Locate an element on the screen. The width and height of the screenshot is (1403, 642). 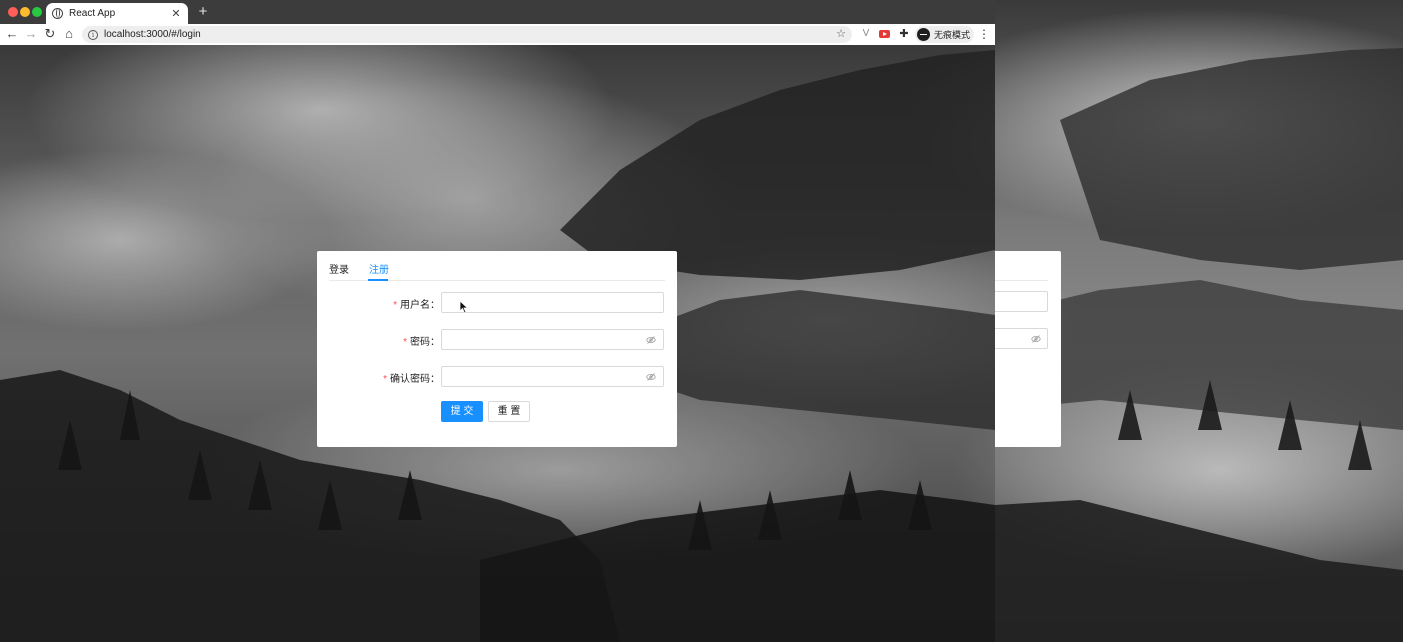
password-input is located at coordinates (552, 339).